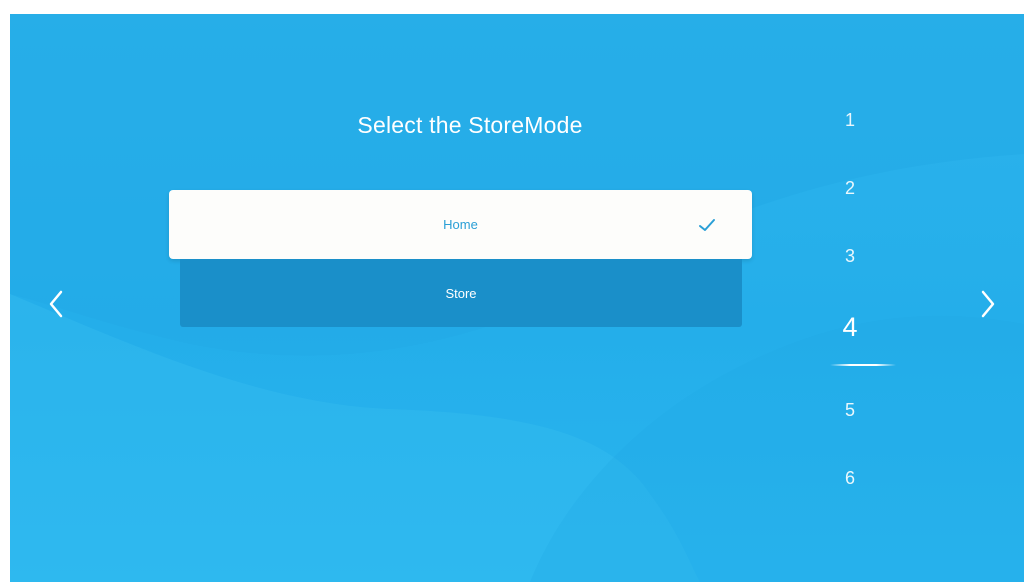 The height and width of the screenshot is (582, 1024). What do you see at coordinates (849, 120) in the screenshot?
I see `step-1: 1` at bounding box center [849, 120].